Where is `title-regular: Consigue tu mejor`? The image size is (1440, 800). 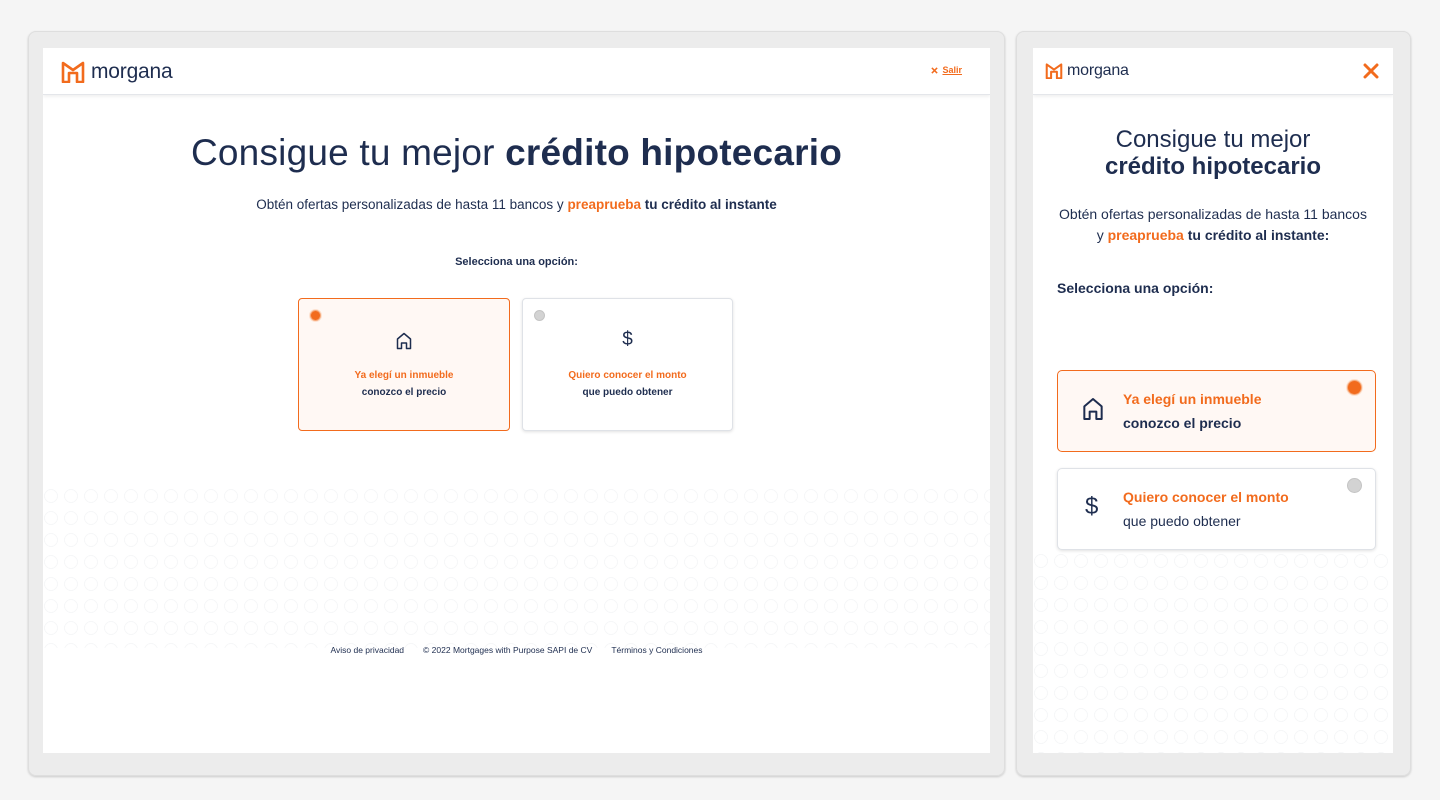
title-regular: Consigue tu mejor is located at coordinates (342, 152).